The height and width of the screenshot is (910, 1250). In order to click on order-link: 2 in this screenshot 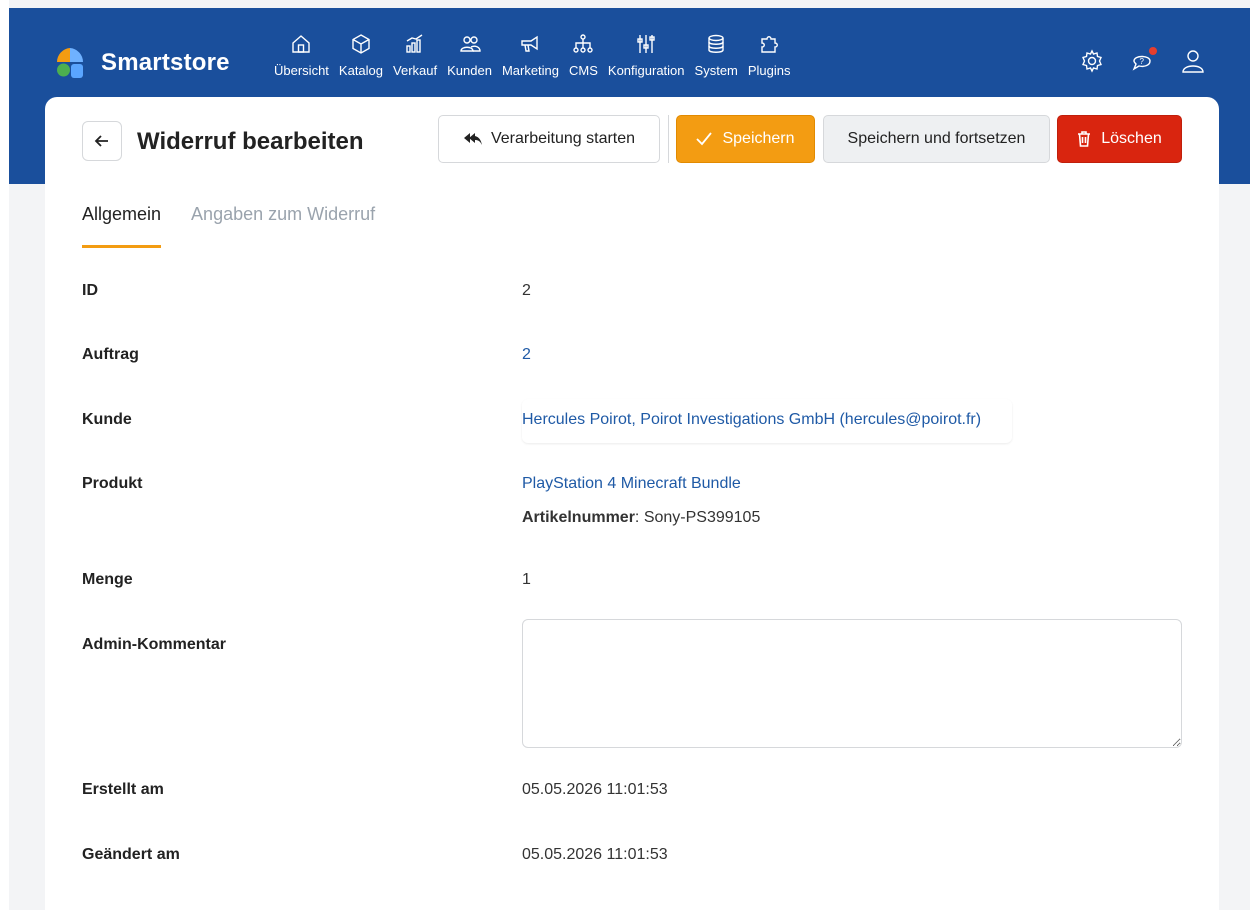, I will do `click(526, 355)`.